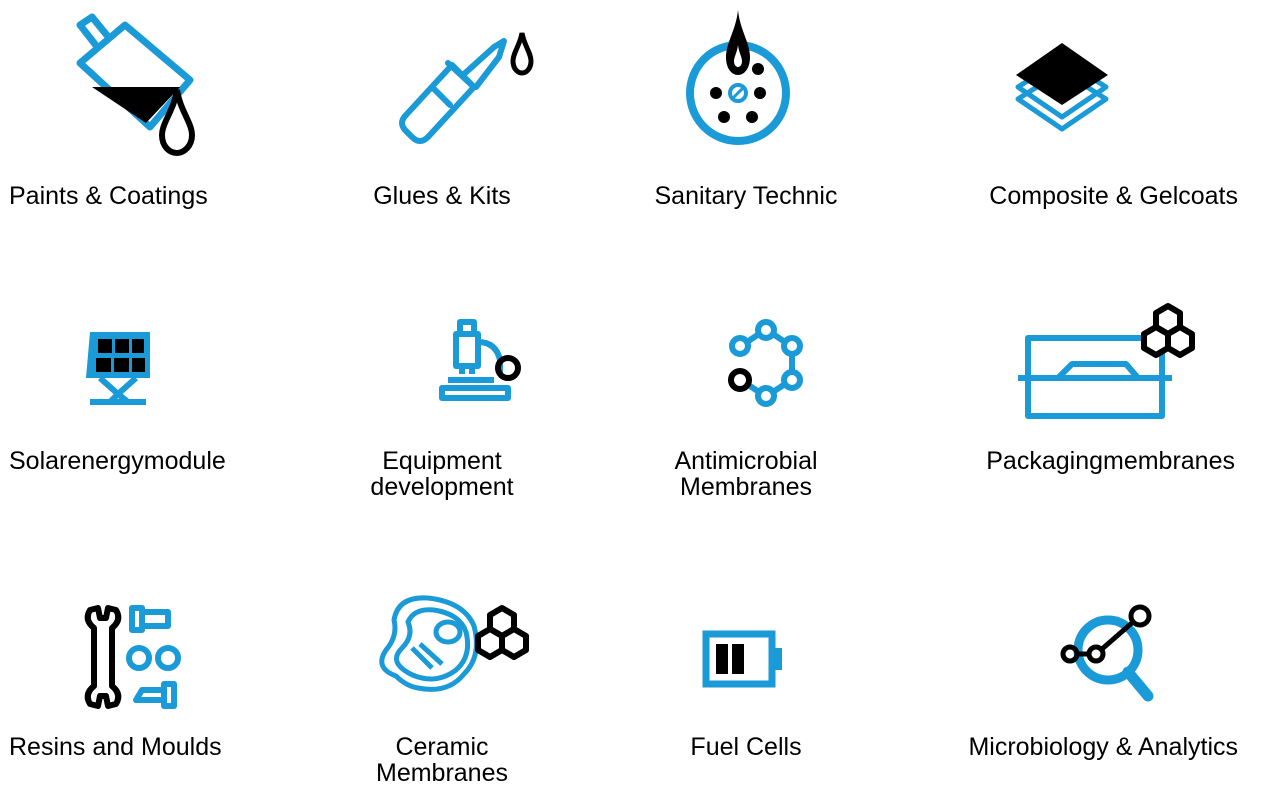 This screenshot has height=796, width=1265. I want to click on category-label: Microbiology & Analytics, so click(1103, 747).